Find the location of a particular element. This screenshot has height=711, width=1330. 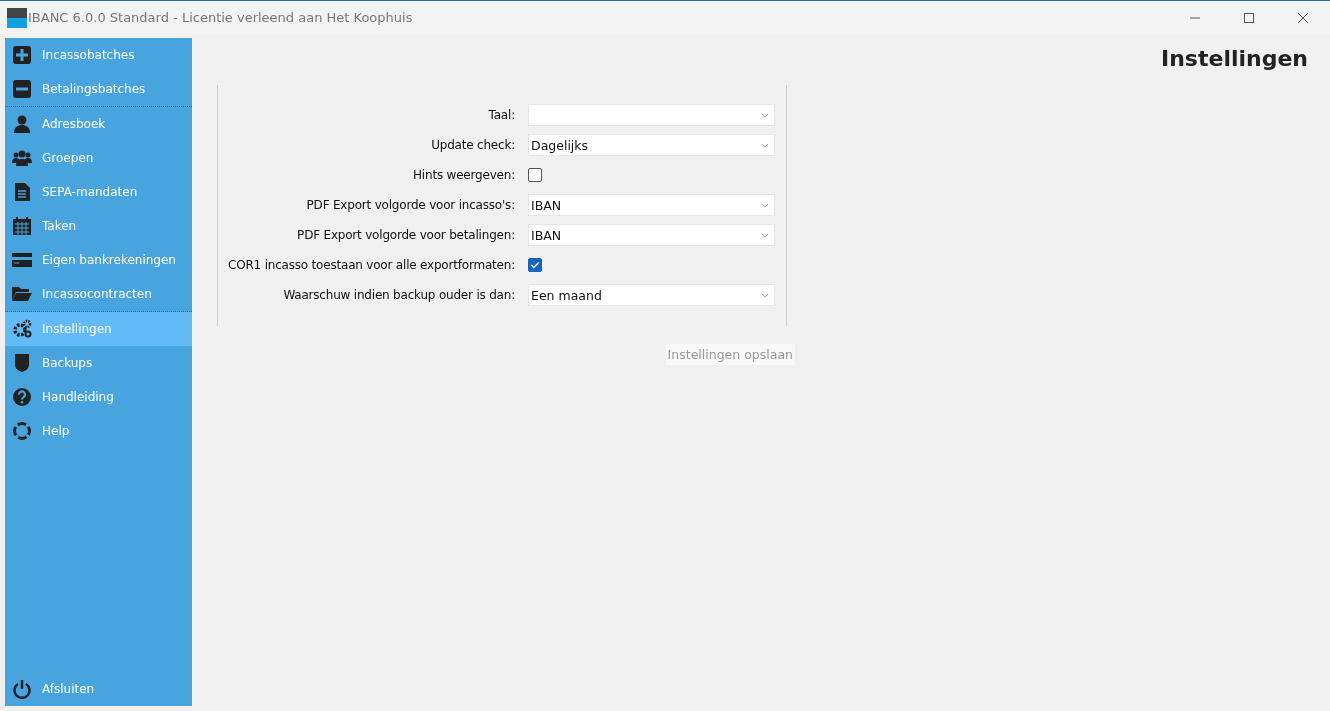

field-label: Update check: is located at coordinates (472, 145).